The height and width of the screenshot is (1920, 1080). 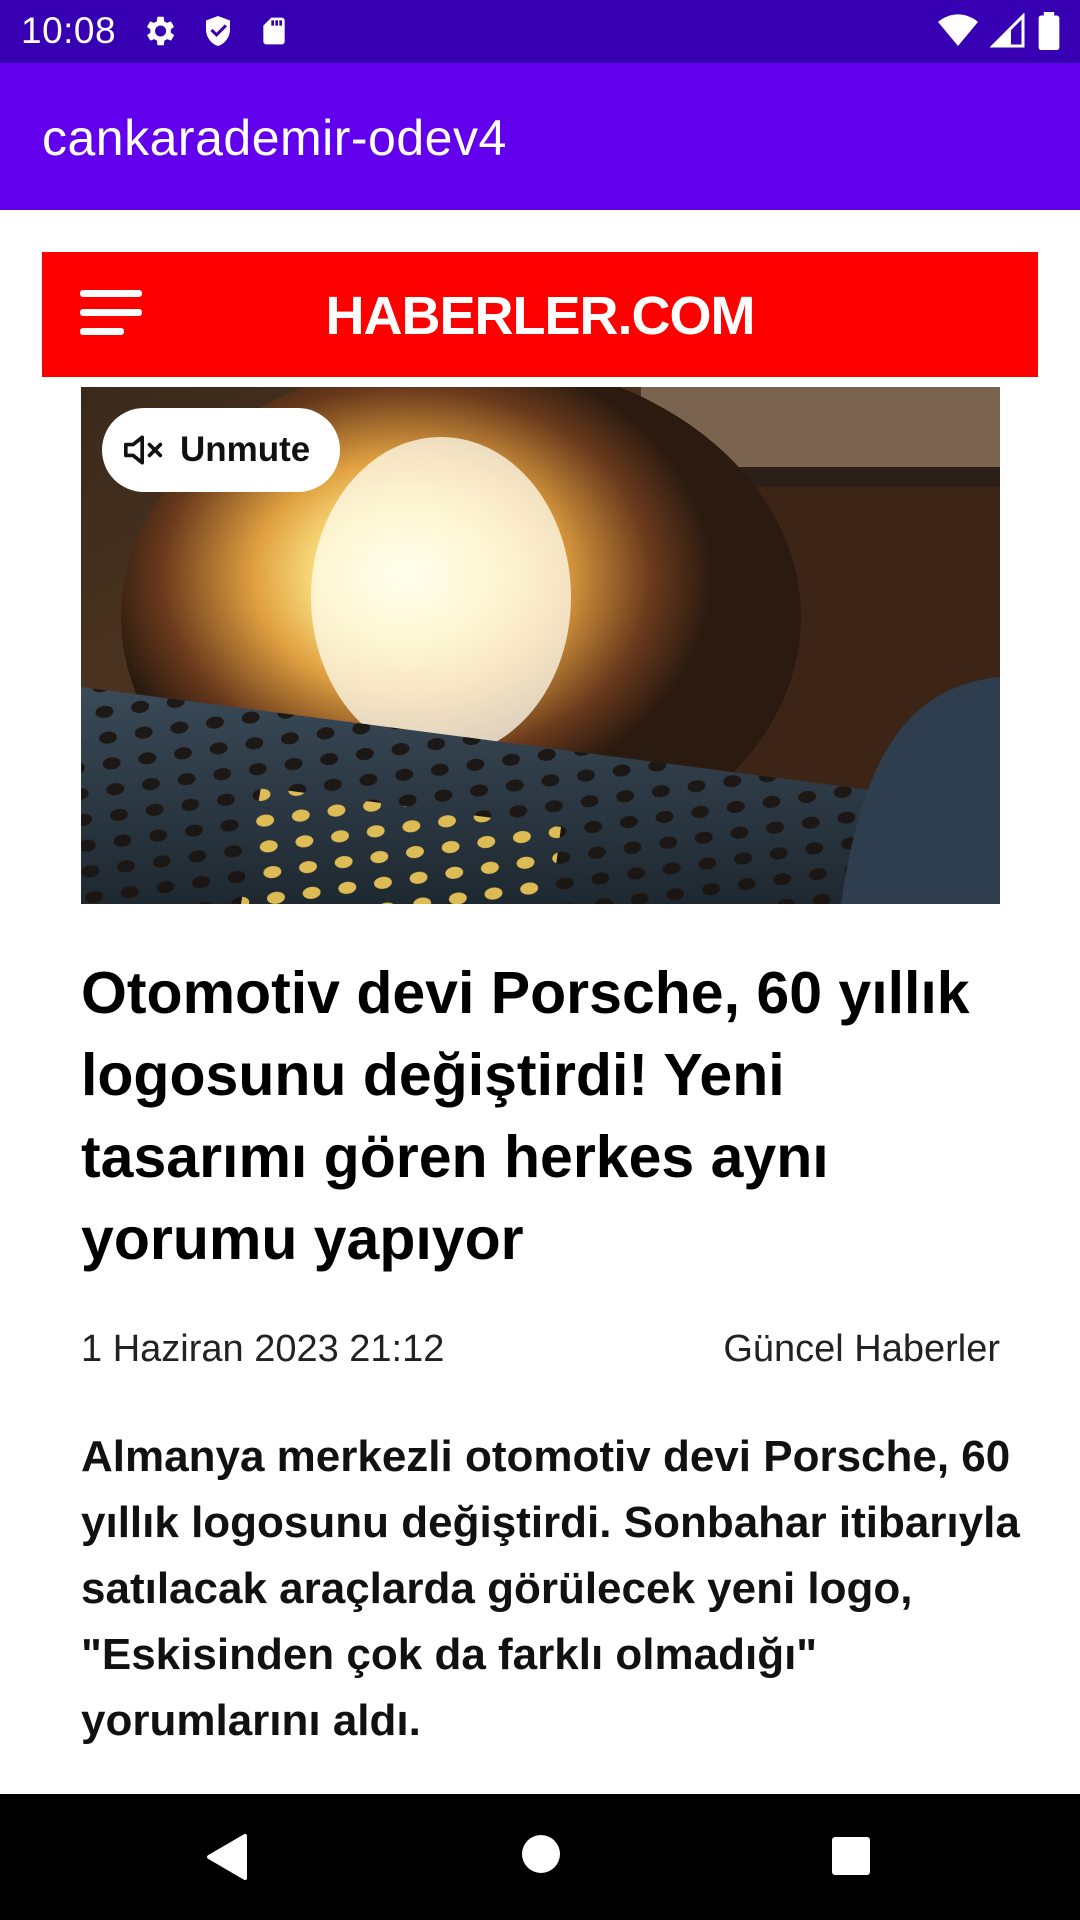 I want to click on sd-card-icon, so click(x=274, y=31).